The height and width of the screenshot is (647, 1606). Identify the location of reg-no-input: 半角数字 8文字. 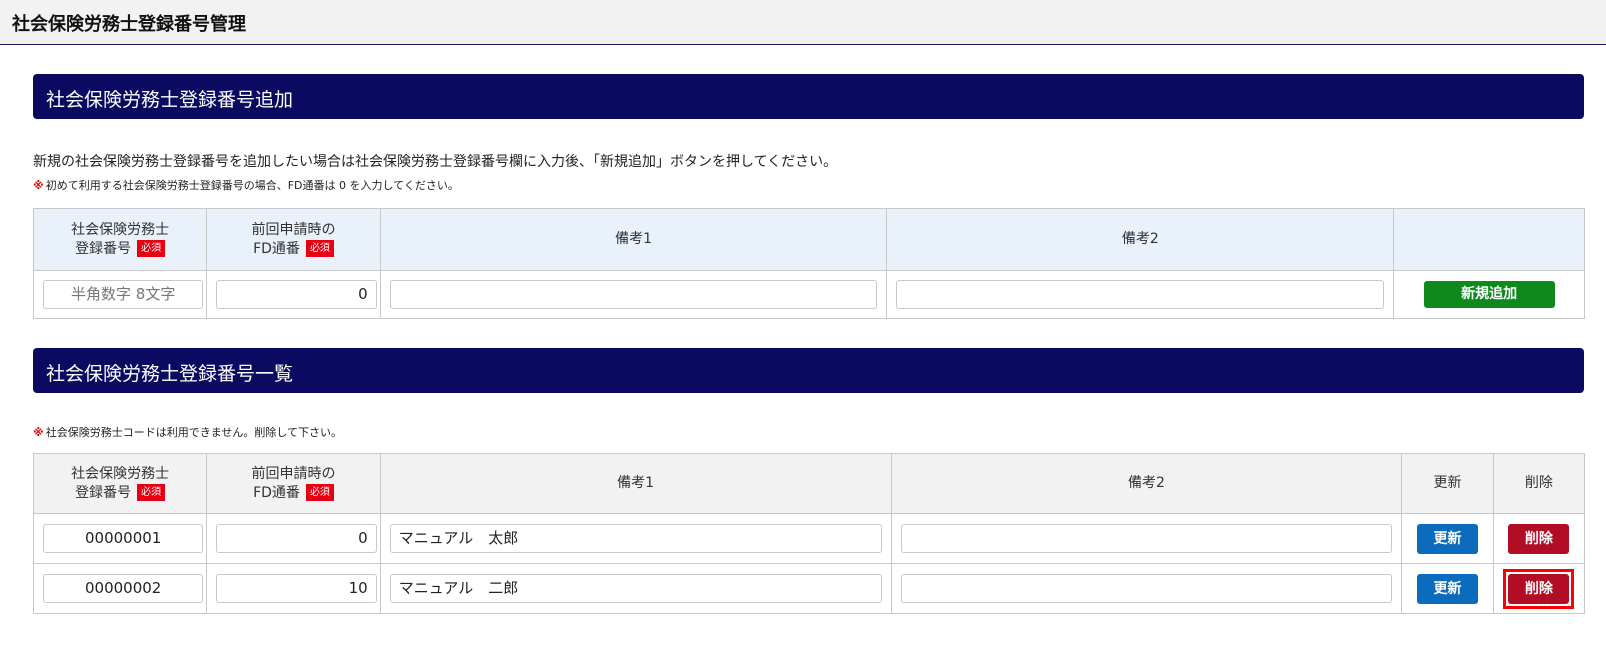
(123, 294).